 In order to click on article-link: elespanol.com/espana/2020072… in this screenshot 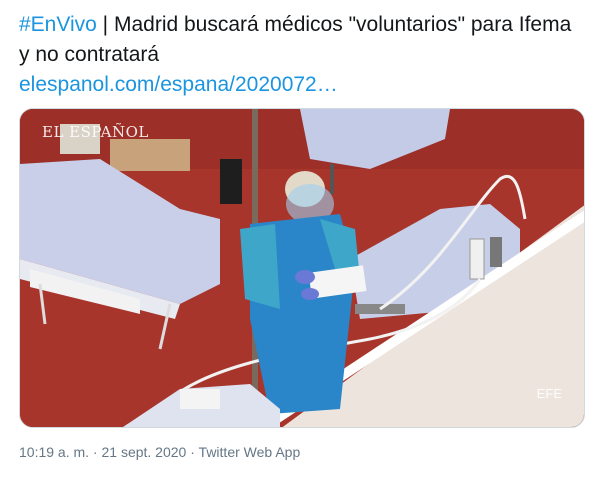, I will do `click(178, 84)`.